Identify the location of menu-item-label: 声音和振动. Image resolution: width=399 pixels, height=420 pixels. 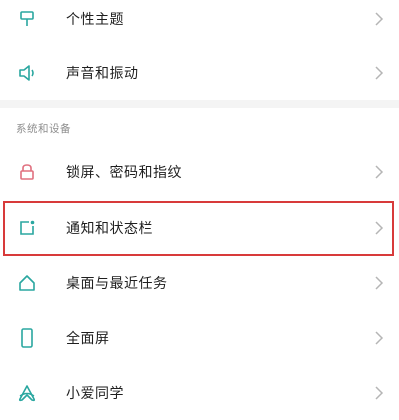
(102, 74).